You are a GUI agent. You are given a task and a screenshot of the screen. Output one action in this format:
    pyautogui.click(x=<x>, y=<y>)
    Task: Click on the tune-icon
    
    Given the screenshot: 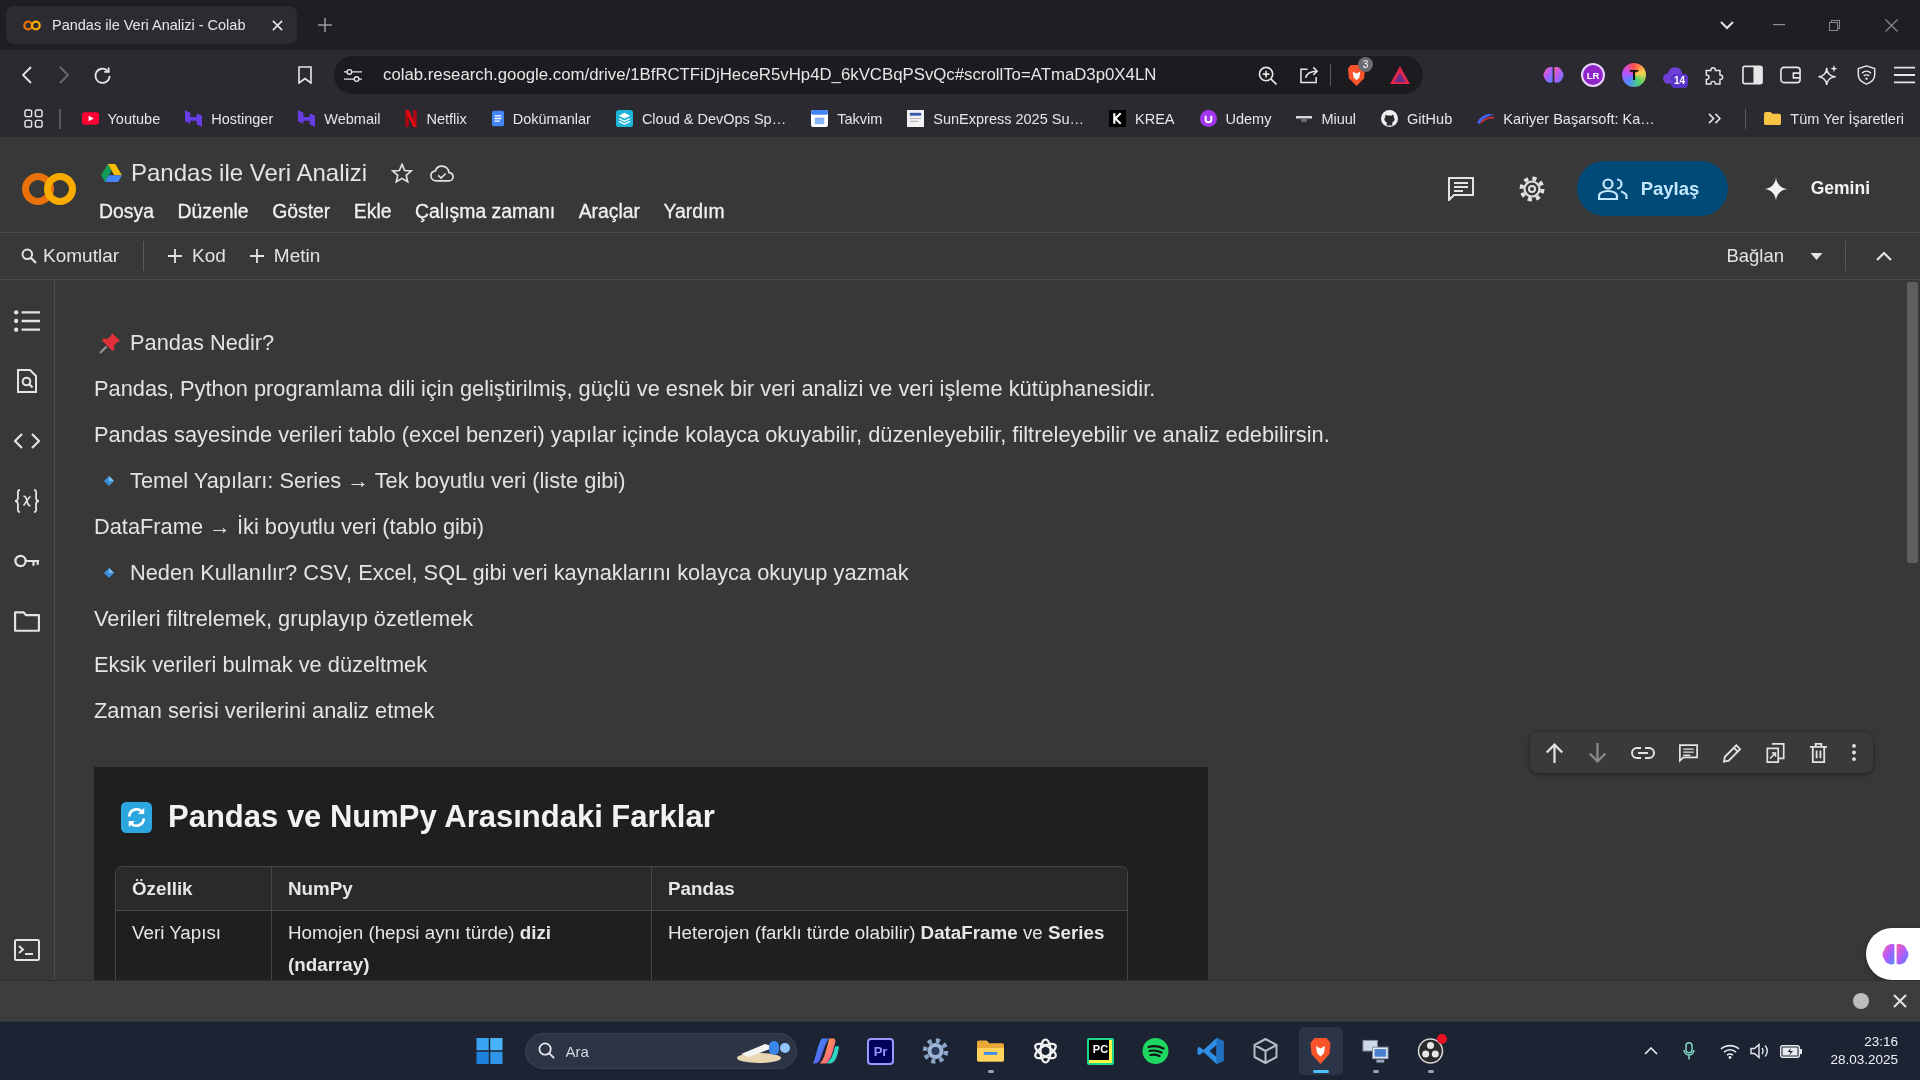 What is the action you would take?
    pyautogui.click(x=353, y=75)
    